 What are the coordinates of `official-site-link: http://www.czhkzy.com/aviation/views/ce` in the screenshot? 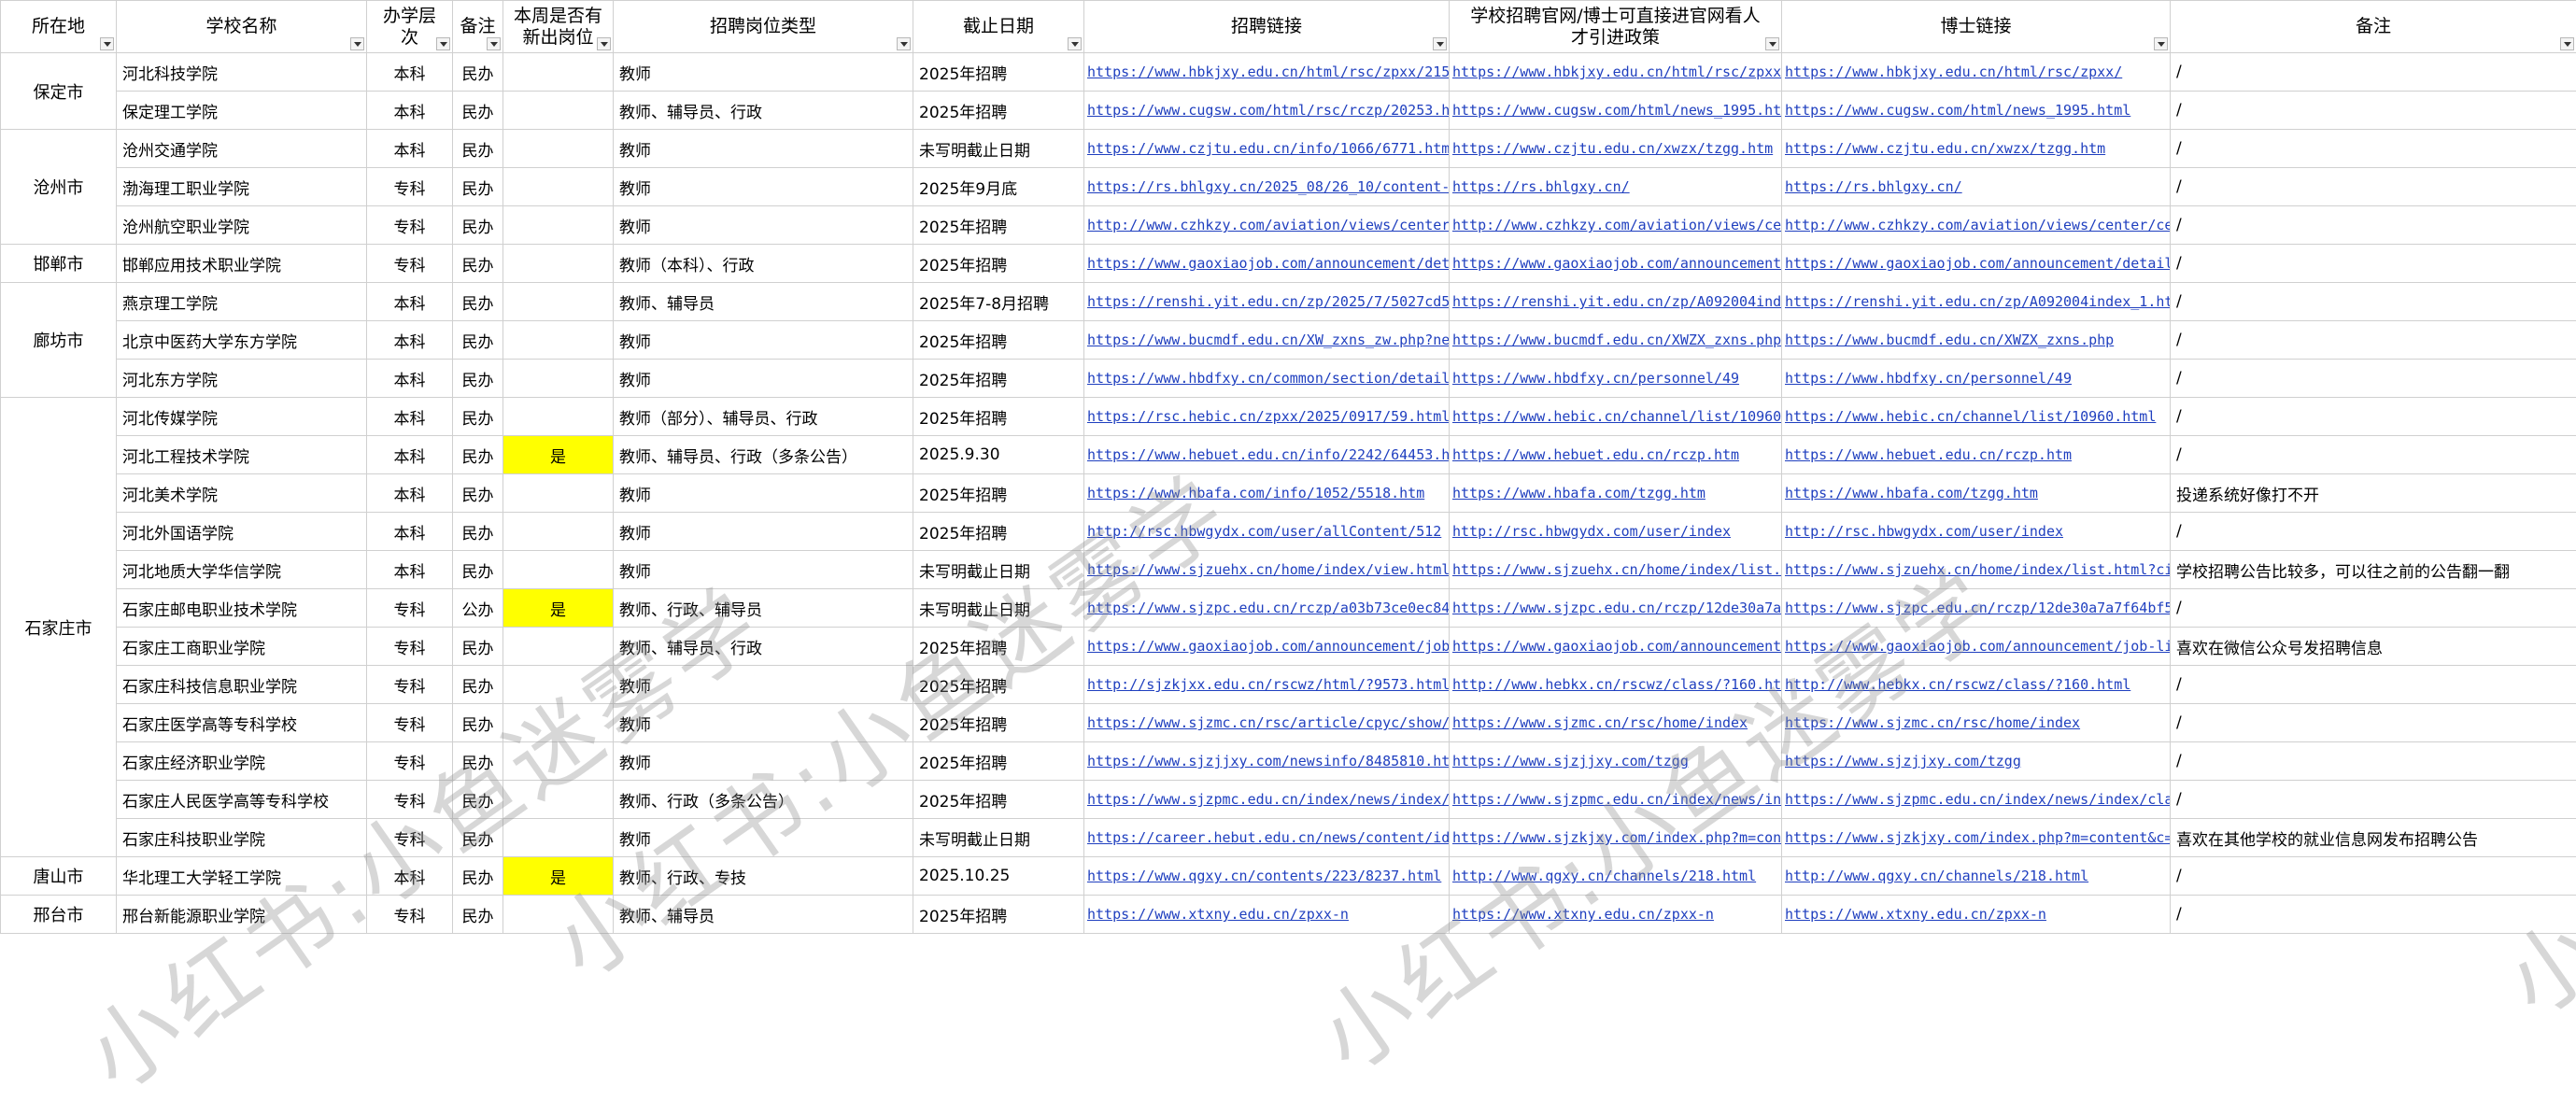 It's located at (1616, 225).